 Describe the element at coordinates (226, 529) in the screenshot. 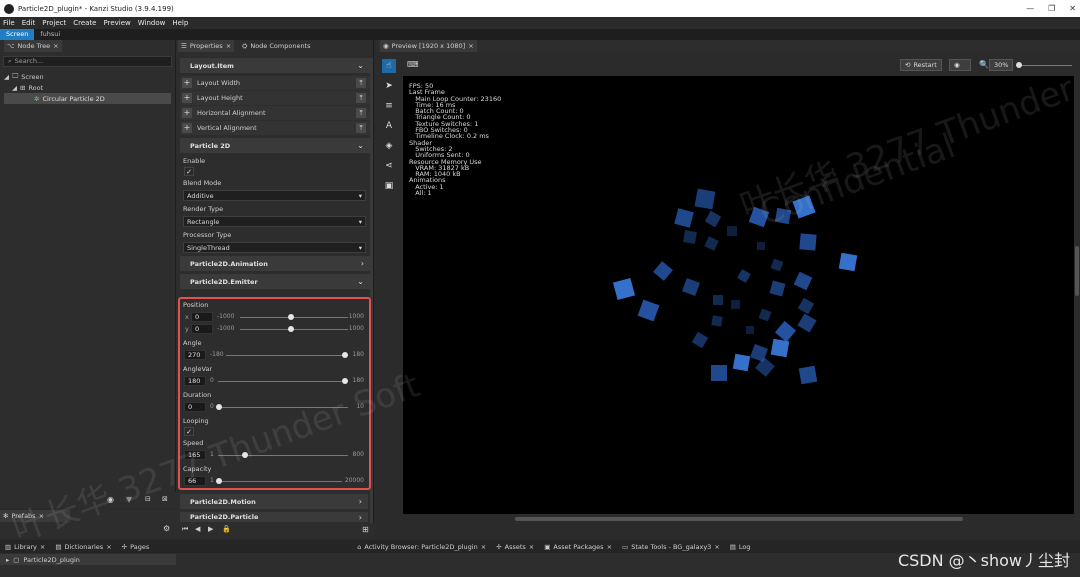

I see `lock-icon: 🔒` at that location.